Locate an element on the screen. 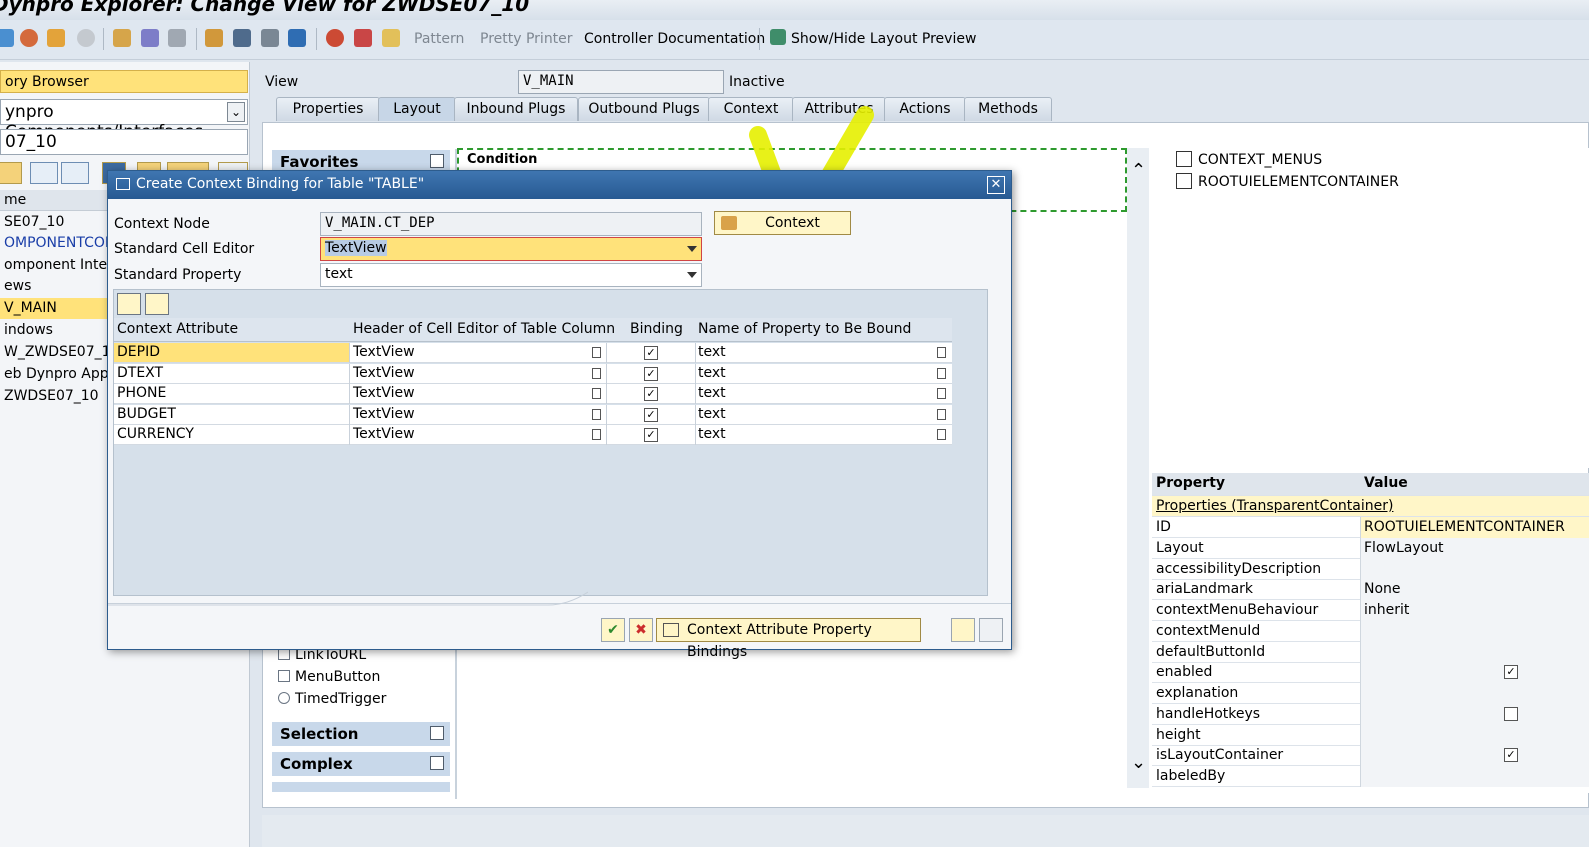 The width and height of the screenshot is (1589, 847). property-row: contextMenuId is located at coordinates (1370, 631).